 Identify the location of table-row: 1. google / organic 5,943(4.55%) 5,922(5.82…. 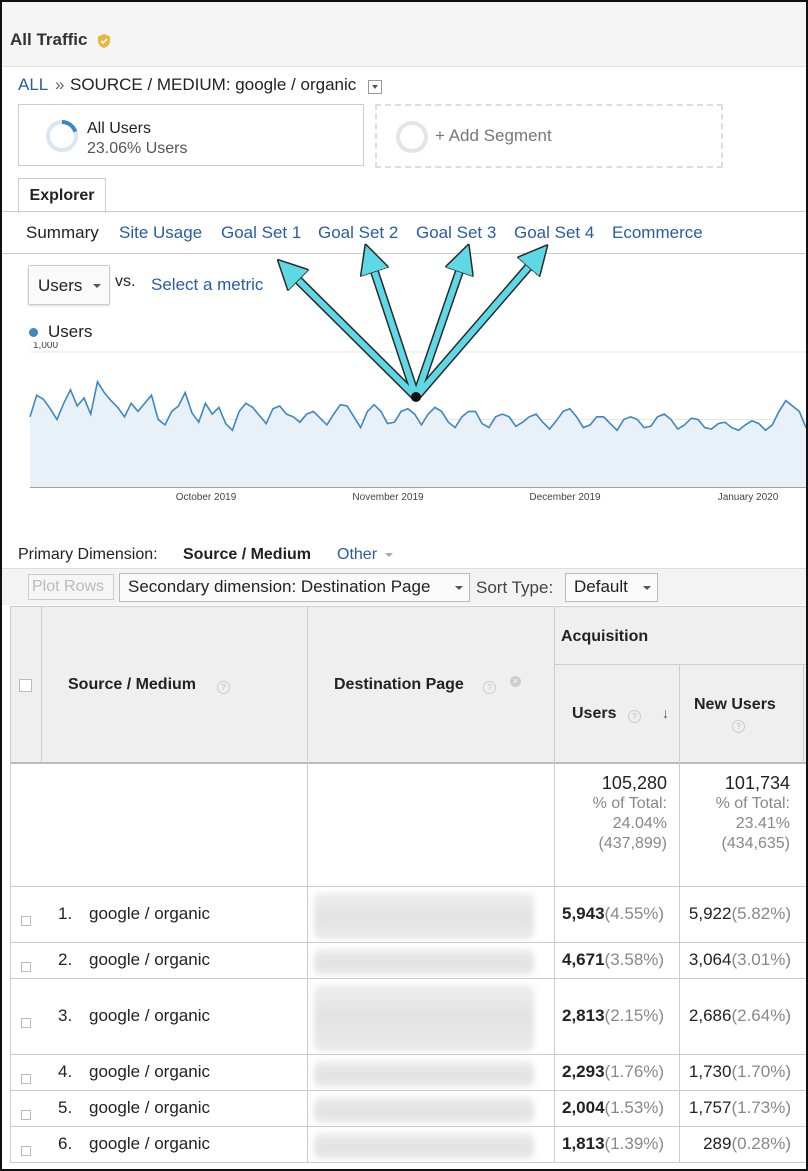
(404, 915).